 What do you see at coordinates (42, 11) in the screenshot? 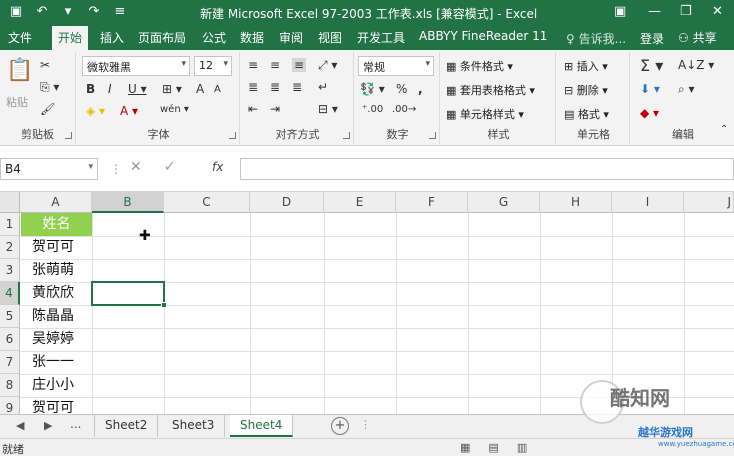
I see `undo-icon: ↶` at bounding box center [42, 11].